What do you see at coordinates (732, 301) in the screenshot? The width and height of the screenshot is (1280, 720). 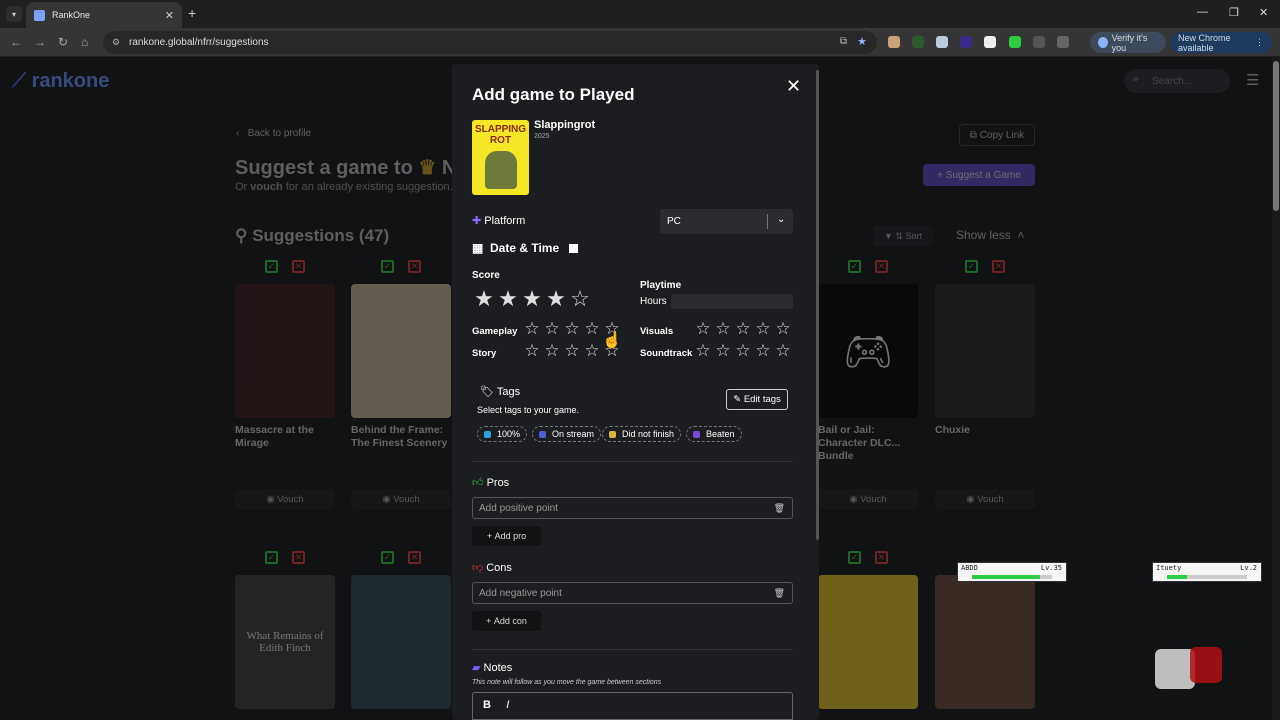 I see `hours-input` at bounding box center [732, 301].